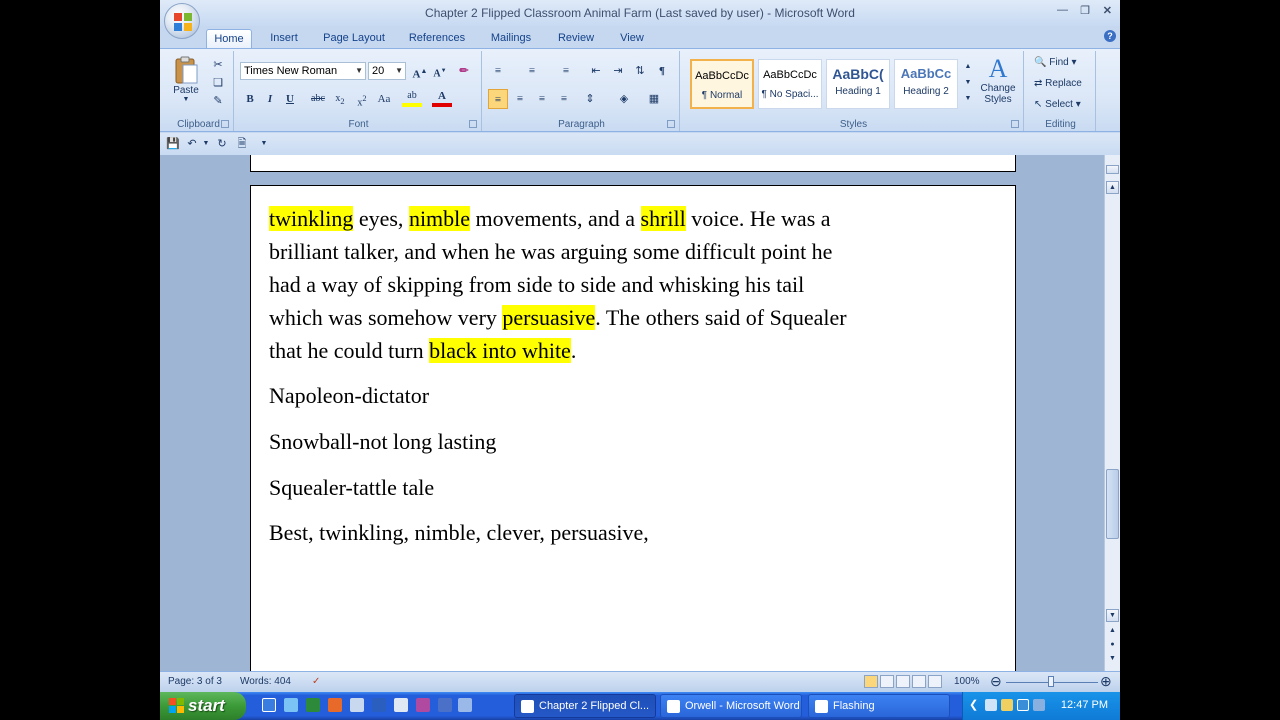 The width and height of the screenshot is (1280, 720). Describe the element at coordinates (498, 99) in the screenshot. I see `align-left-icon: ≡` at that location.